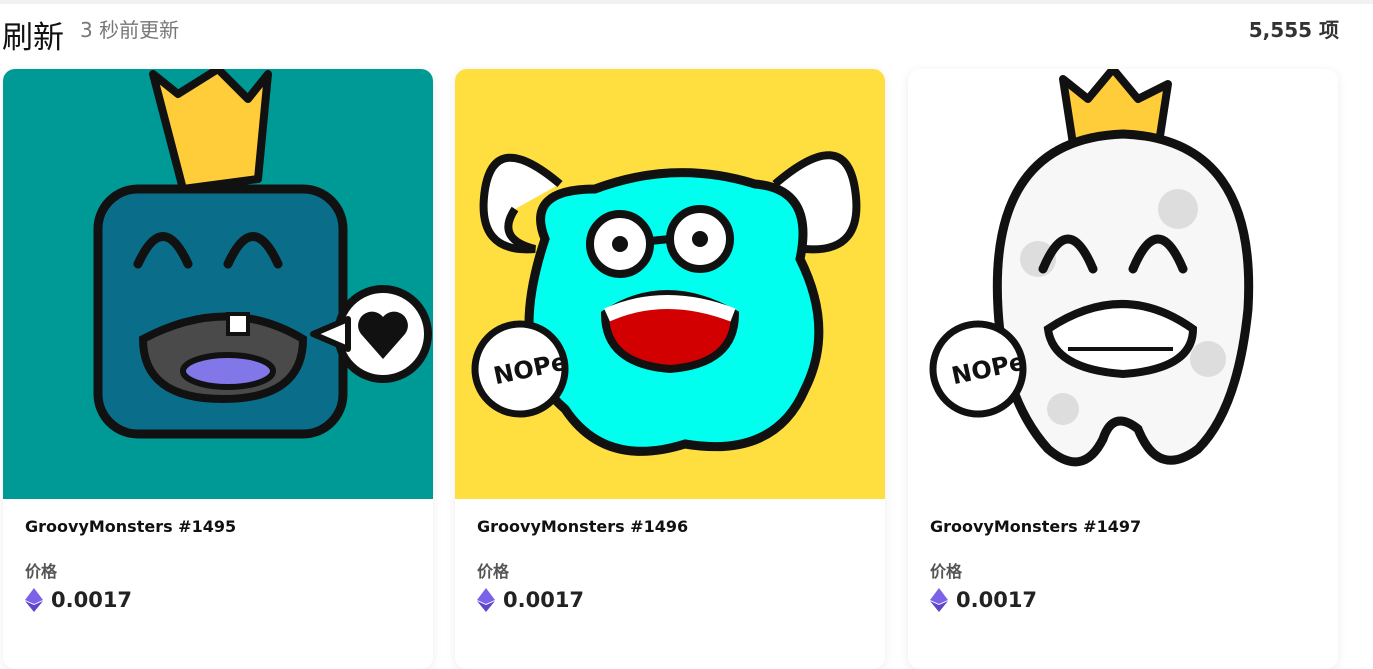  Describe the element at coordinates (1293, 30) in the screenshot. I see `item-count: 5,555 项` at that location.